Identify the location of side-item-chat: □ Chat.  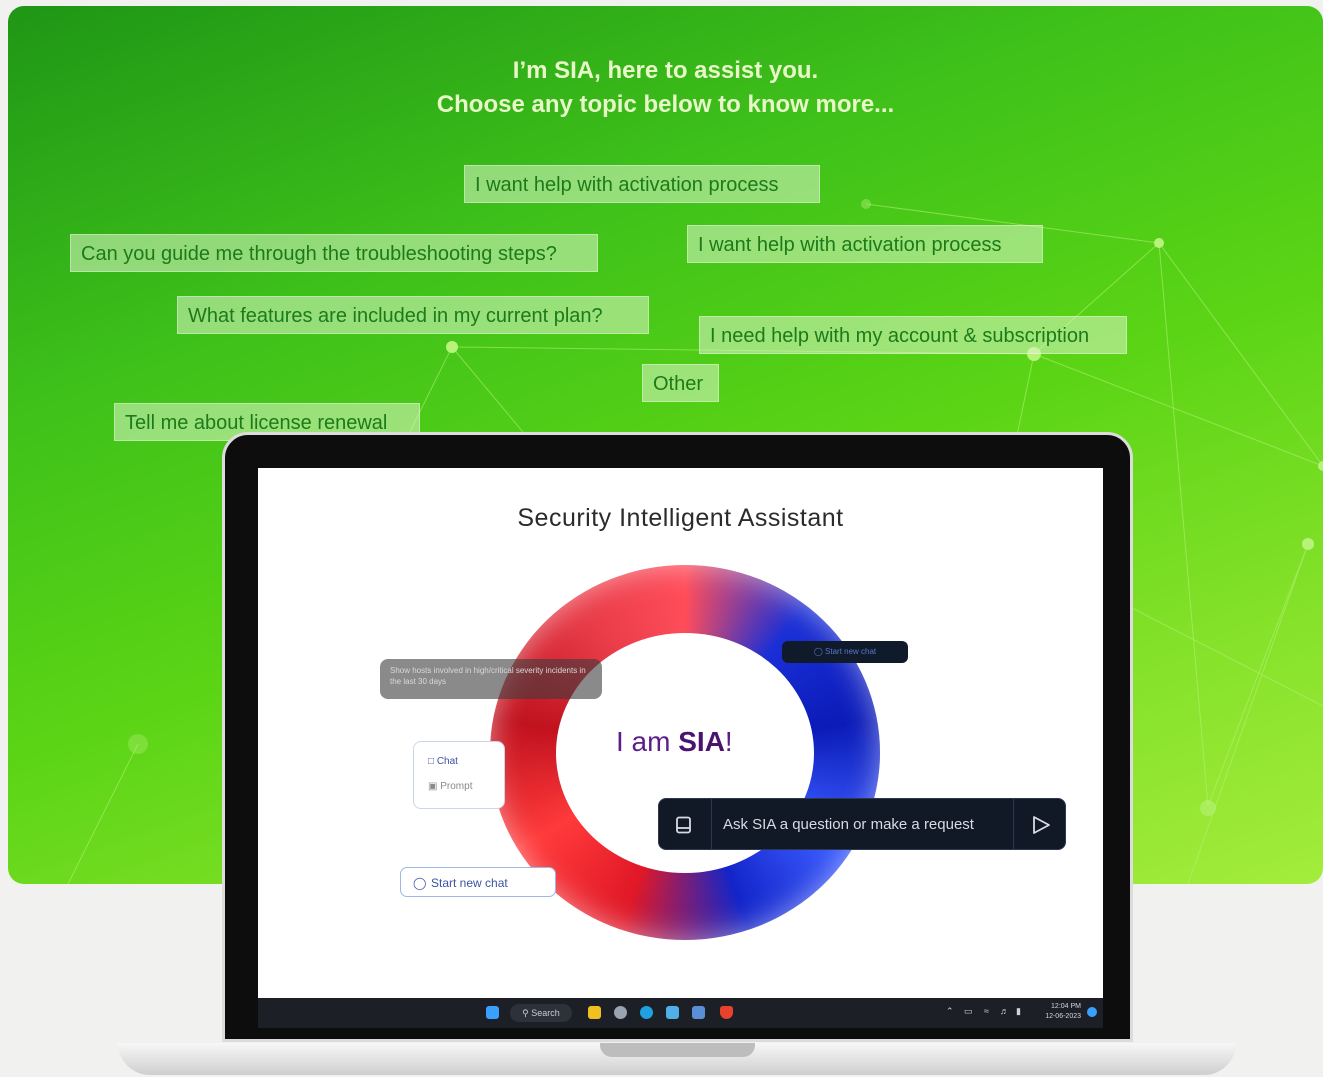
(443, 761).